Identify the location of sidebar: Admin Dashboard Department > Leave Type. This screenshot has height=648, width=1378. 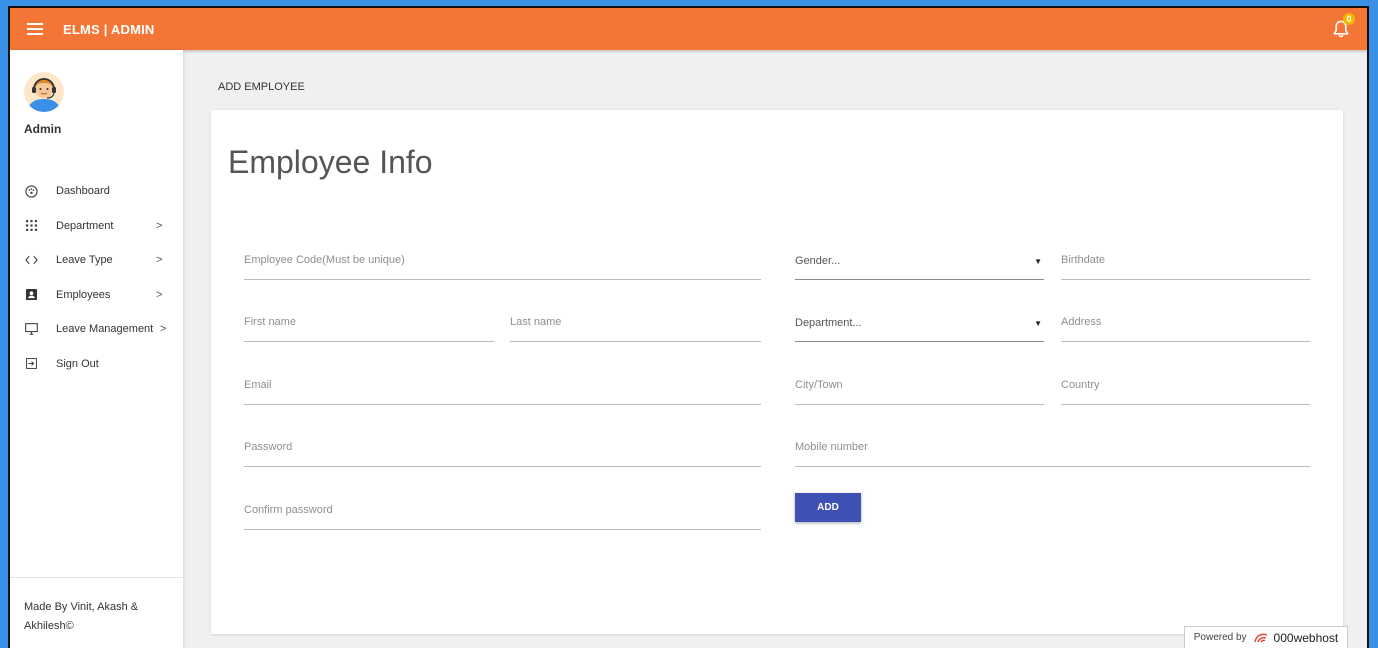
(96, 349).